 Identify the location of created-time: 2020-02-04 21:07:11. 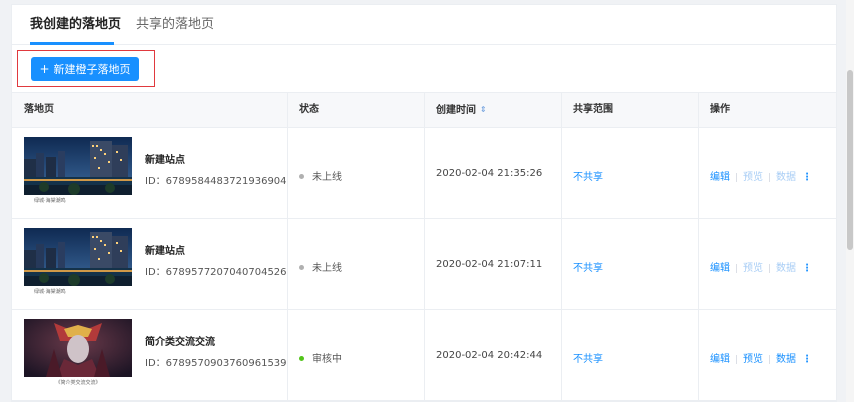
(489, 264).